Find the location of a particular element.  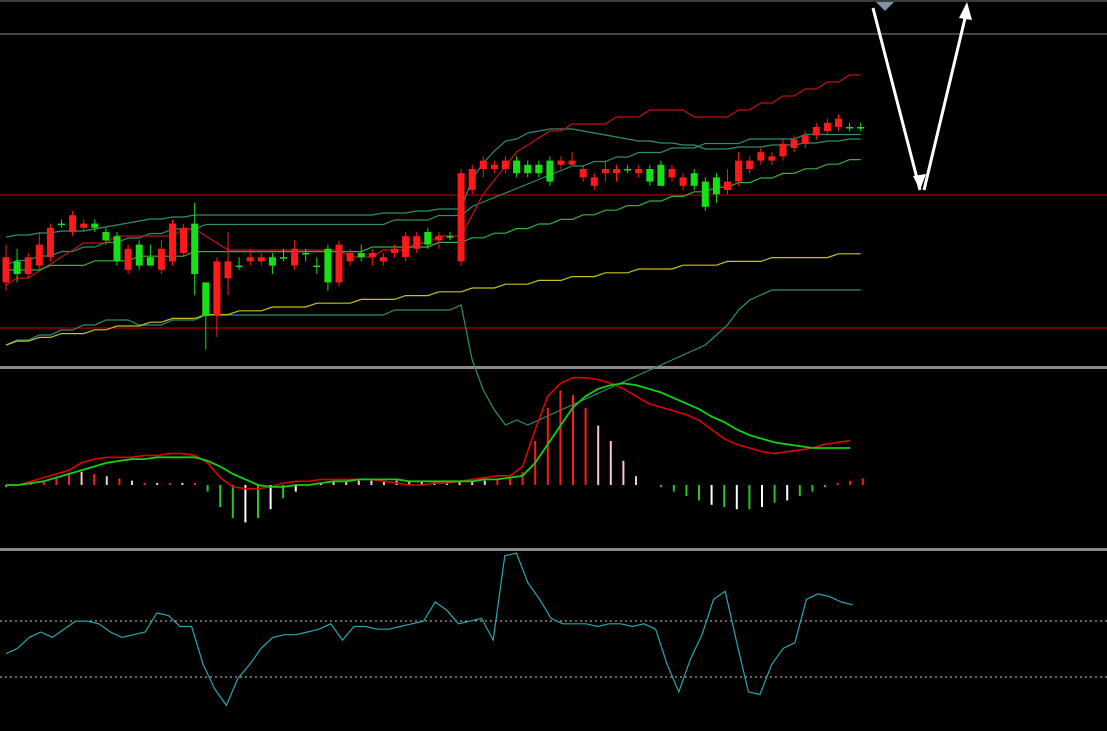

marker-triangle is located at coordinates (885, 6).